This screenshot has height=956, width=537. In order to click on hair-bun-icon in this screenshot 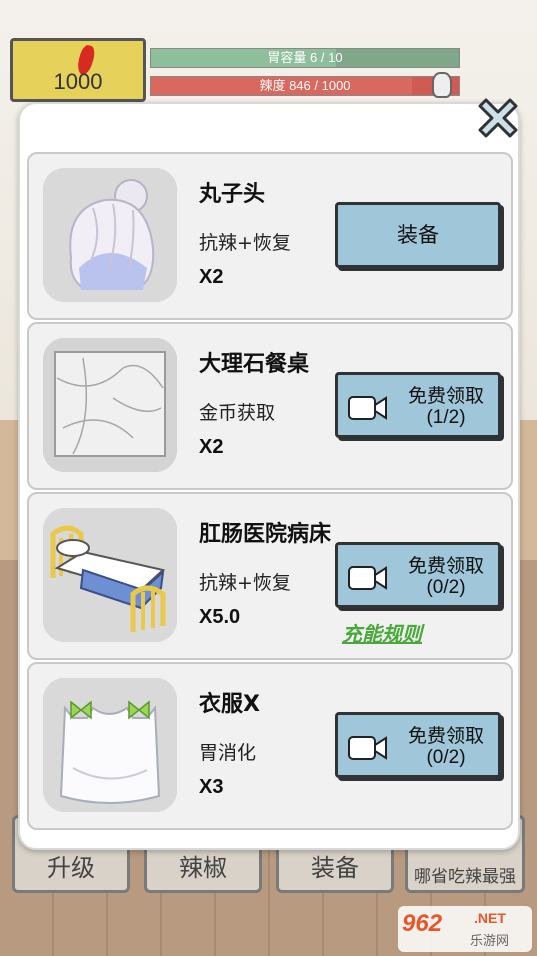, I will do `click(110, 235)`.